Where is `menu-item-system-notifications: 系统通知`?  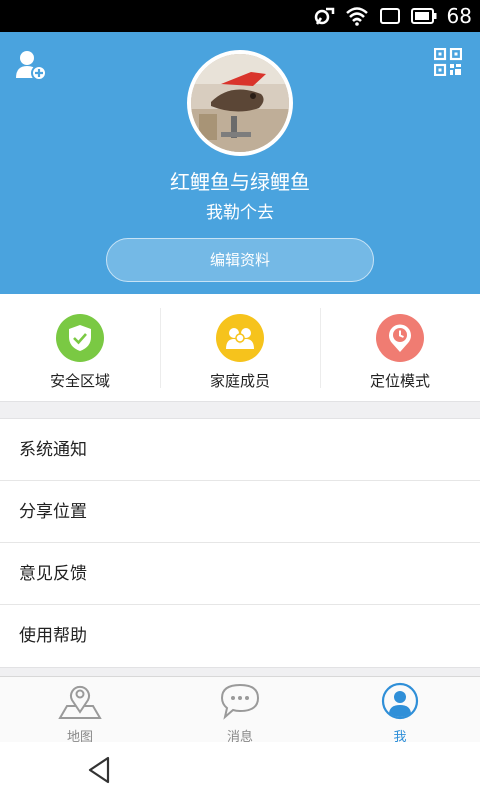
menu-item-system-notifications: 系统通知 is located at coordinates (240, 450).